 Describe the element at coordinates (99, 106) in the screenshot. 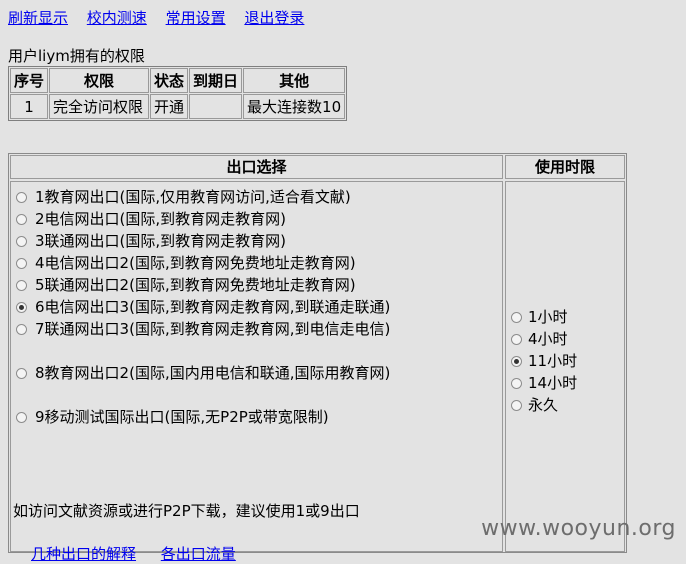

I see `cell-permission: 完全访问权限` at that location.